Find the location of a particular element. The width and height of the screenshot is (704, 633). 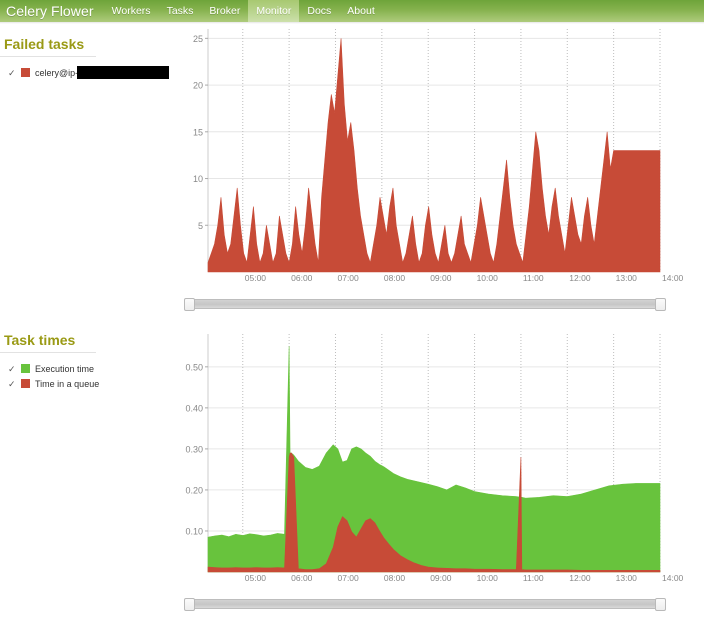

nav-item-monitor: Monitor is located at coordinates (274, 11).